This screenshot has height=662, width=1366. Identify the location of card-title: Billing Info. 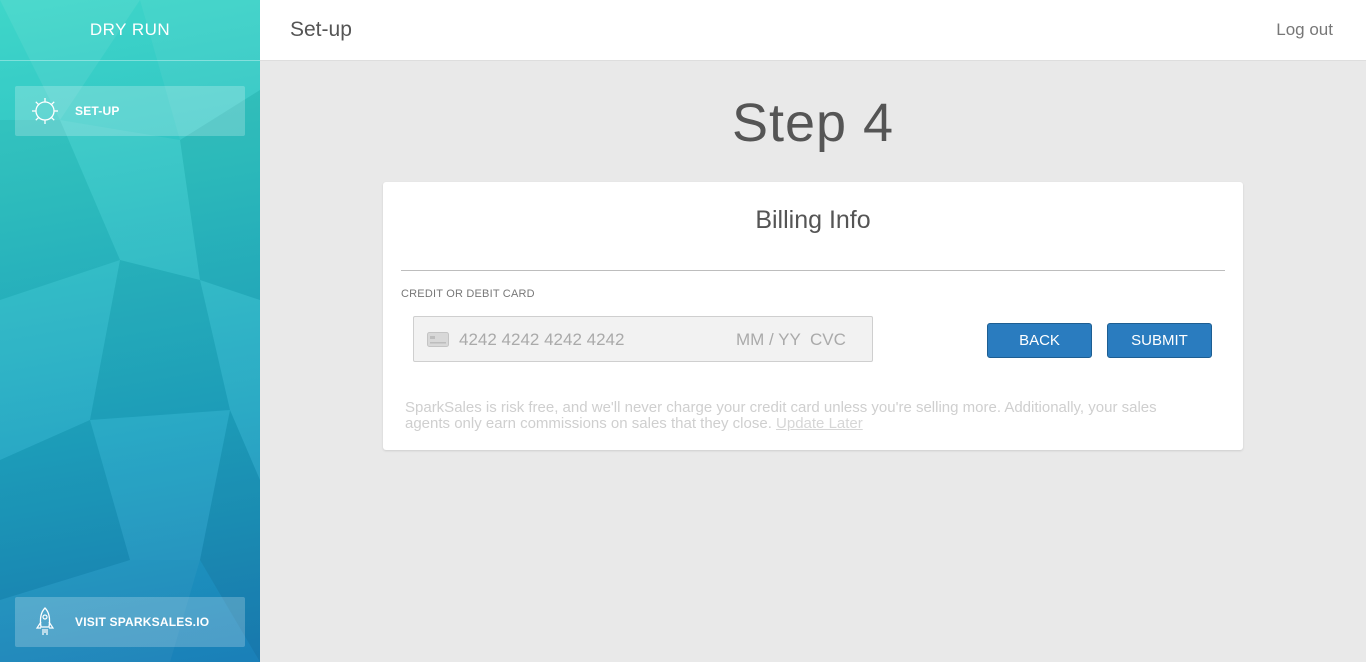
(813, 220).